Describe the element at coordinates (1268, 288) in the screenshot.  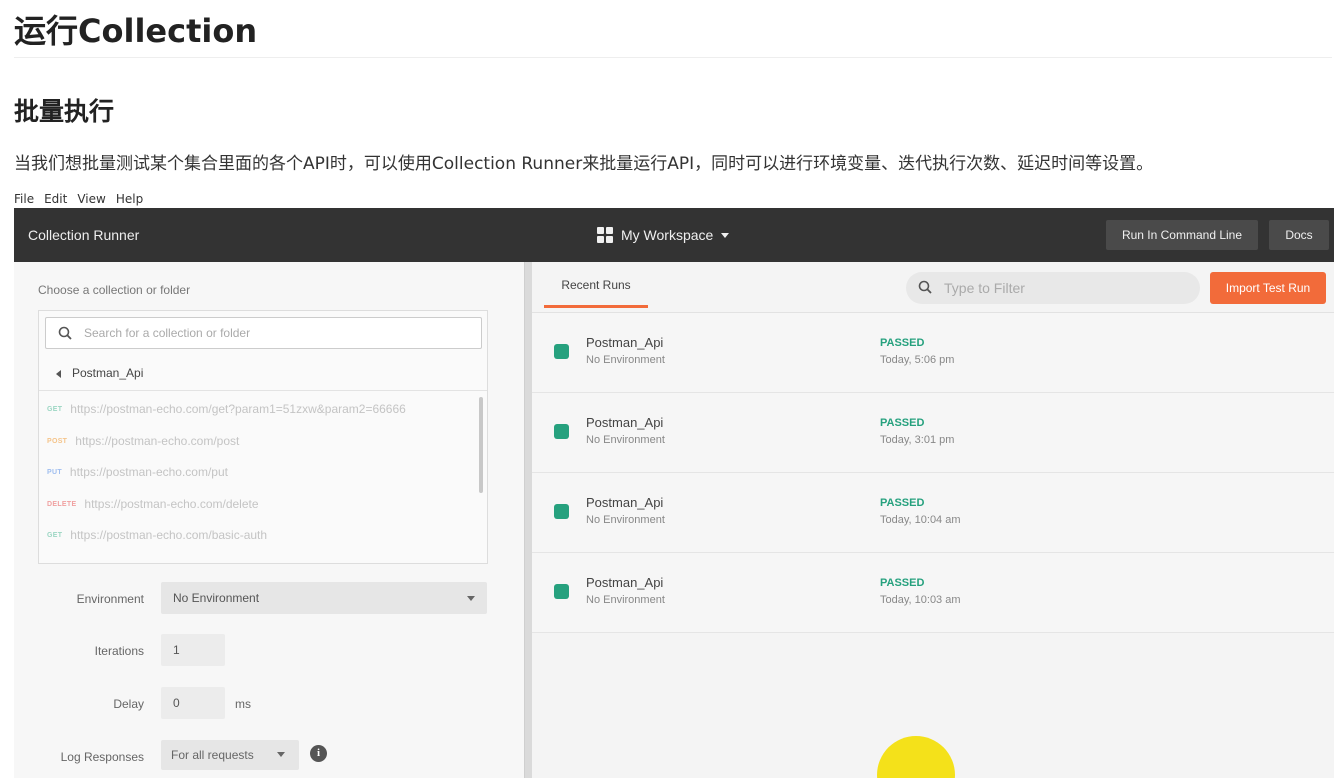
I see `import-test-run-button: Import Test Run` at that location.